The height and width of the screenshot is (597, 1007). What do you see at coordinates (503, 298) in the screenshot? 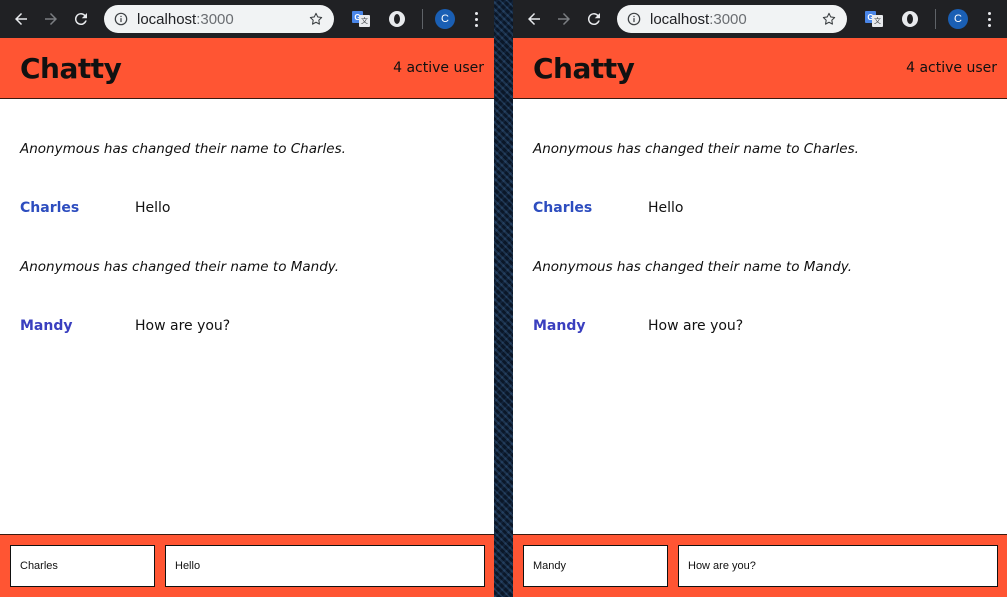
I see `desktop-background` at bounding box center [503, 298].